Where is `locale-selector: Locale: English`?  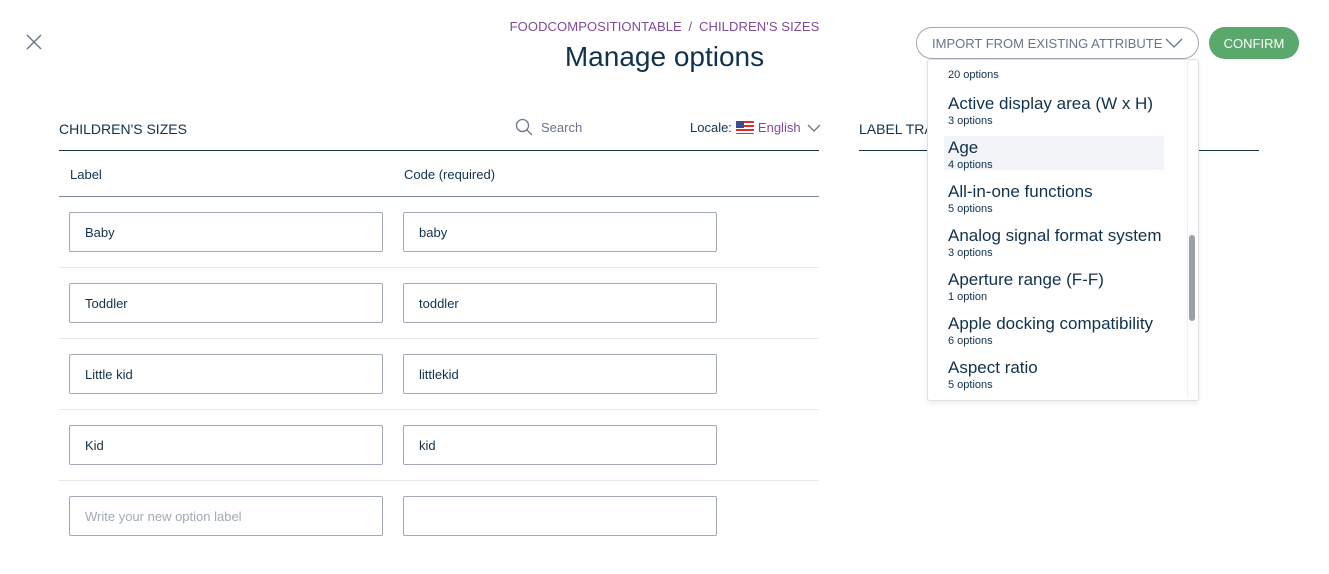
locale-selector: Locale: English is located at coordinates (755, 127).